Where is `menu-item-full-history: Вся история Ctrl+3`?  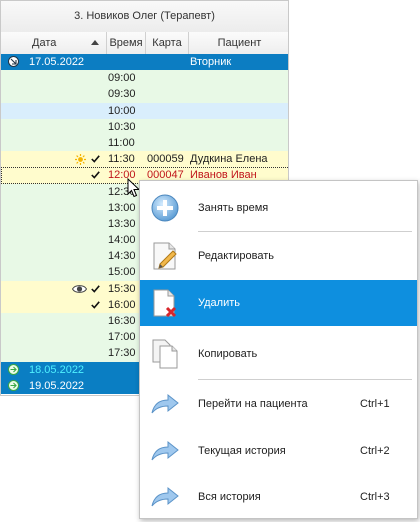
menu-item-full-history: Вся история Ctrl+3 is located at coordinates (278, 497).